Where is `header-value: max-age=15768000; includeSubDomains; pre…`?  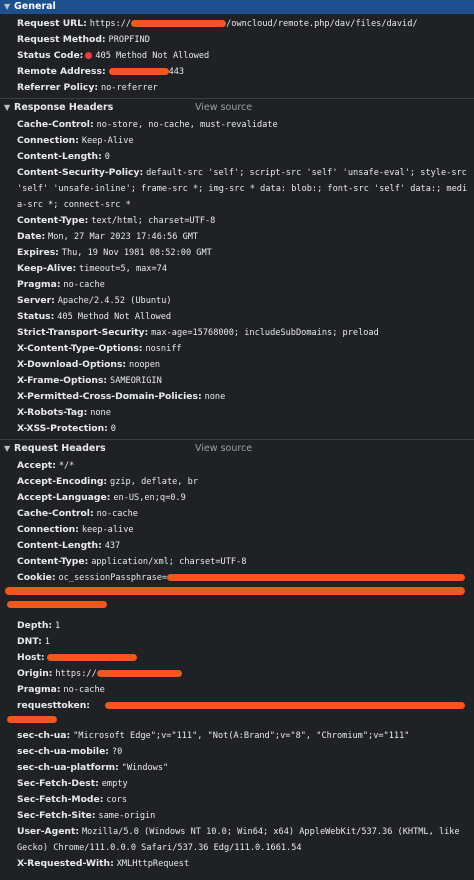 header-value: max-age=15768000; includeSubDomains; pre… is located at coordinates (265, 333).